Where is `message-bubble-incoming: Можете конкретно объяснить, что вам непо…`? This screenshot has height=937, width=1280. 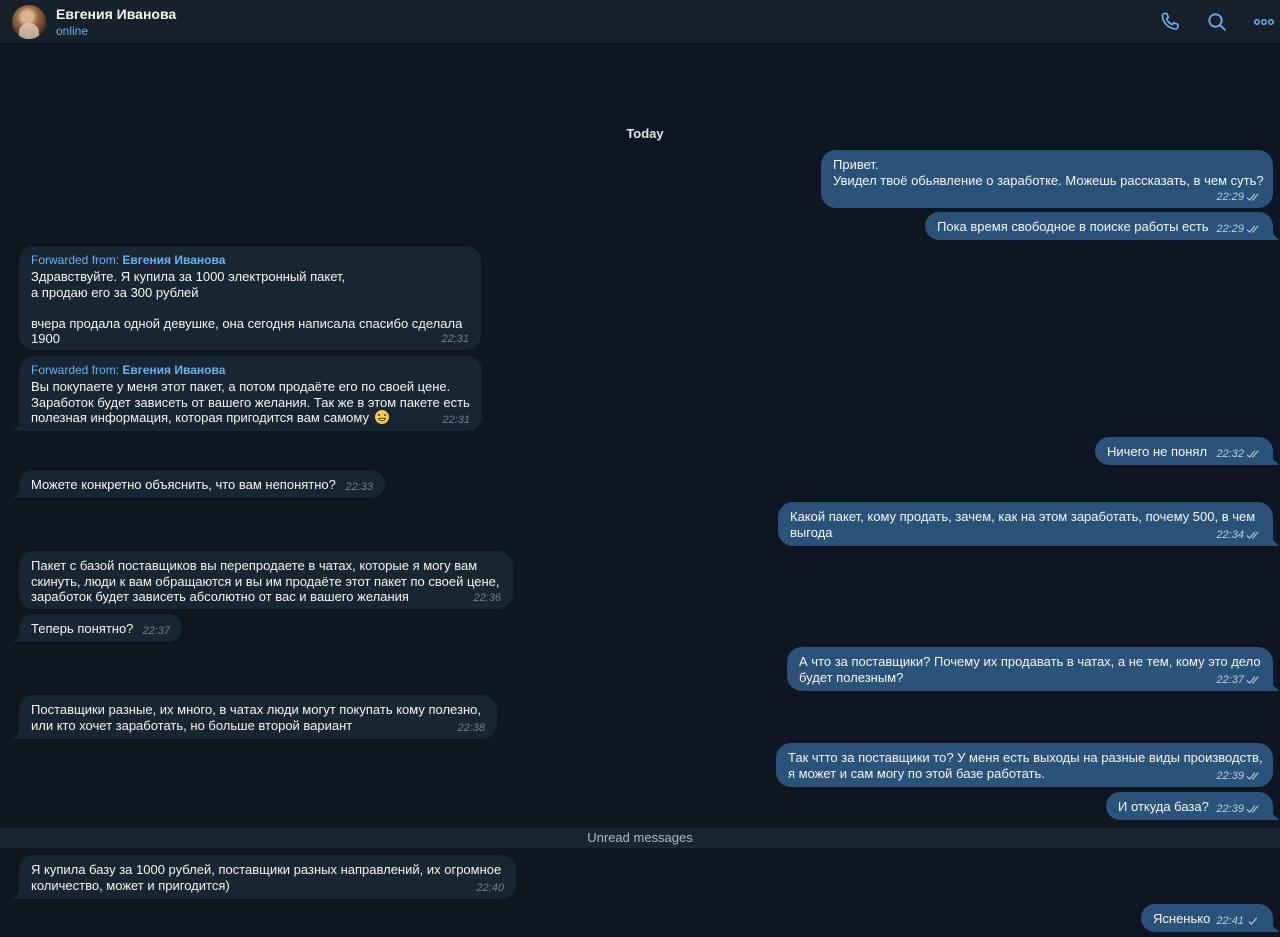 message-bubble-incoming: Можете конкретно объяснить, что вам непо… is located at coordinates (199, 484).